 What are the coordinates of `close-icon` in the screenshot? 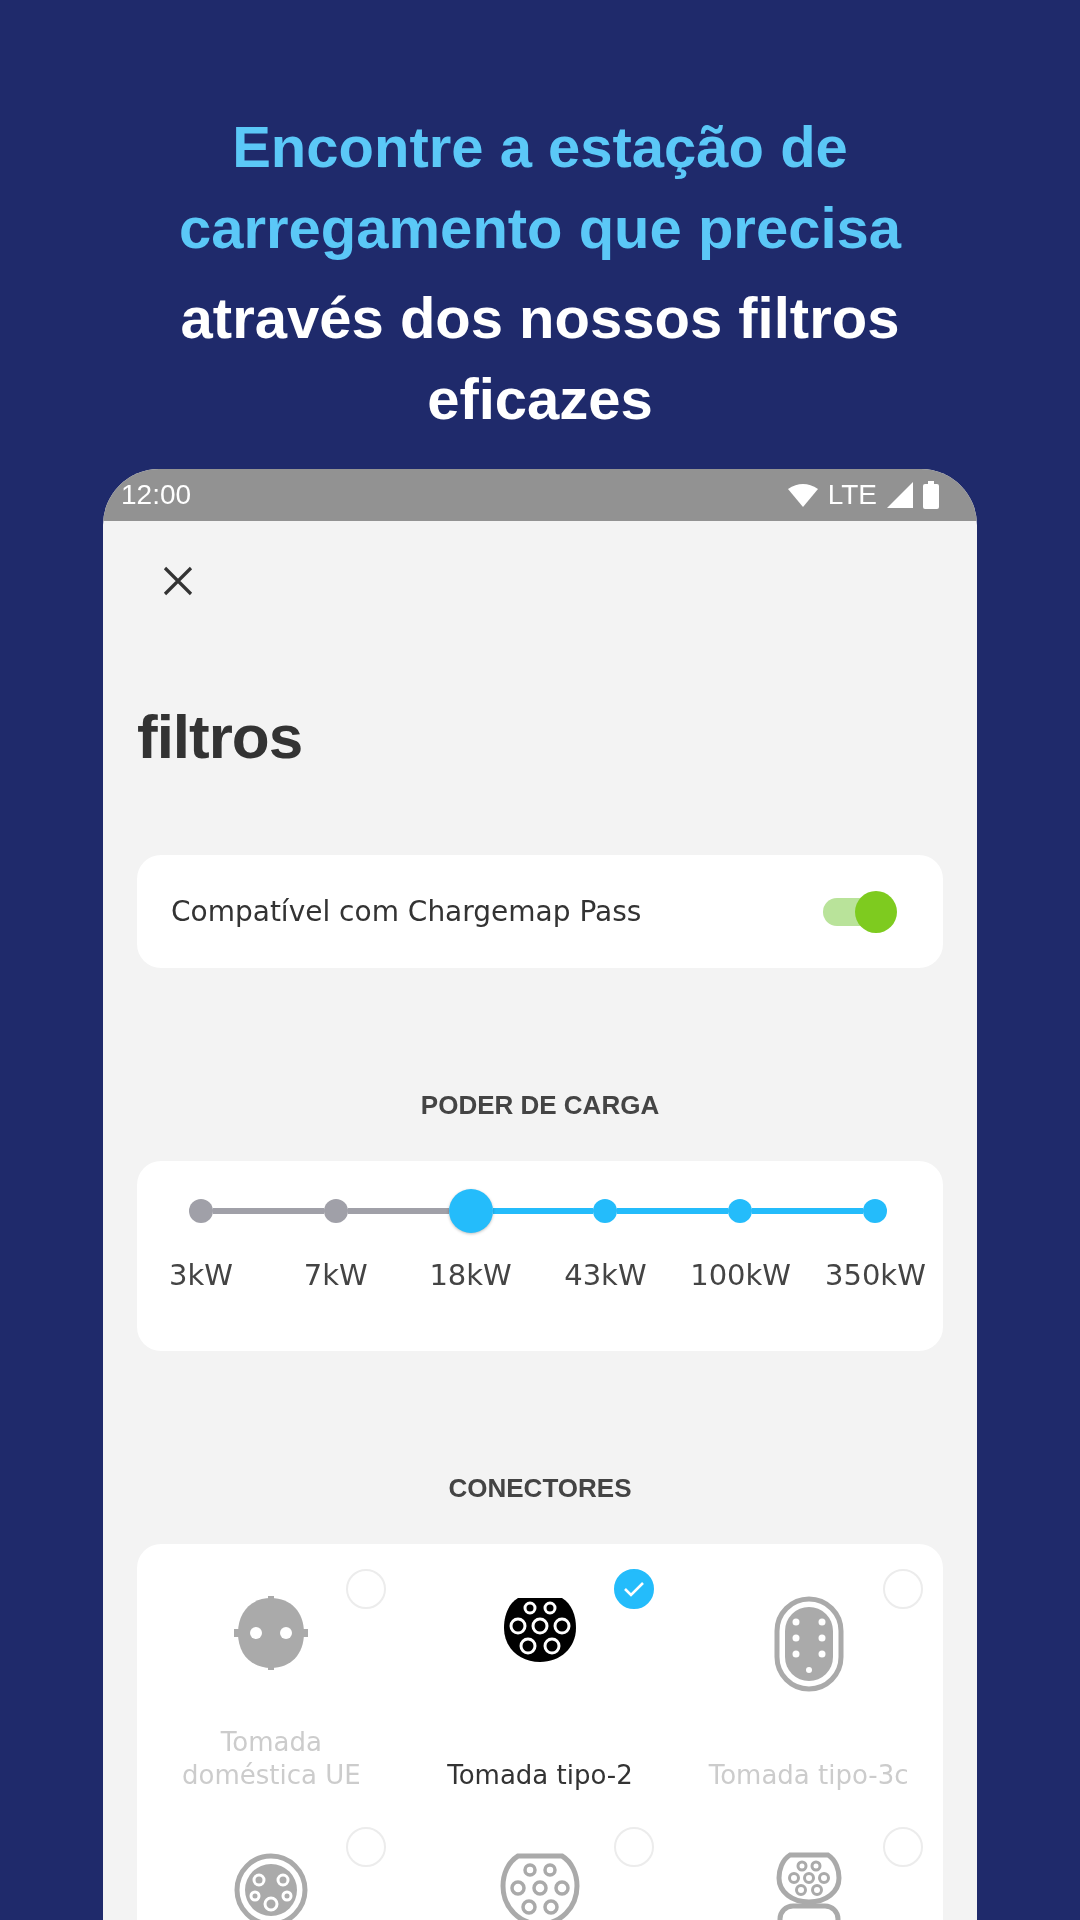 It's located at (178, 581).